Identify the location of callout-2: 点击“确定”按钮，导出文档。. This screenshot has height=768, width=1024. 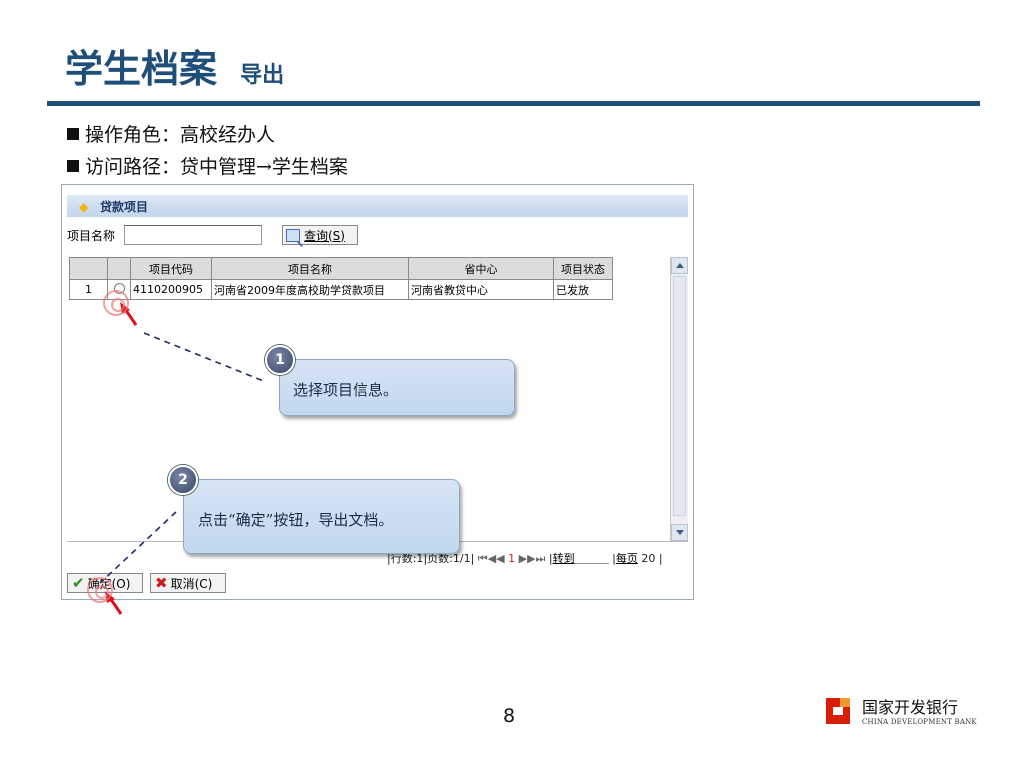
(321, 516).